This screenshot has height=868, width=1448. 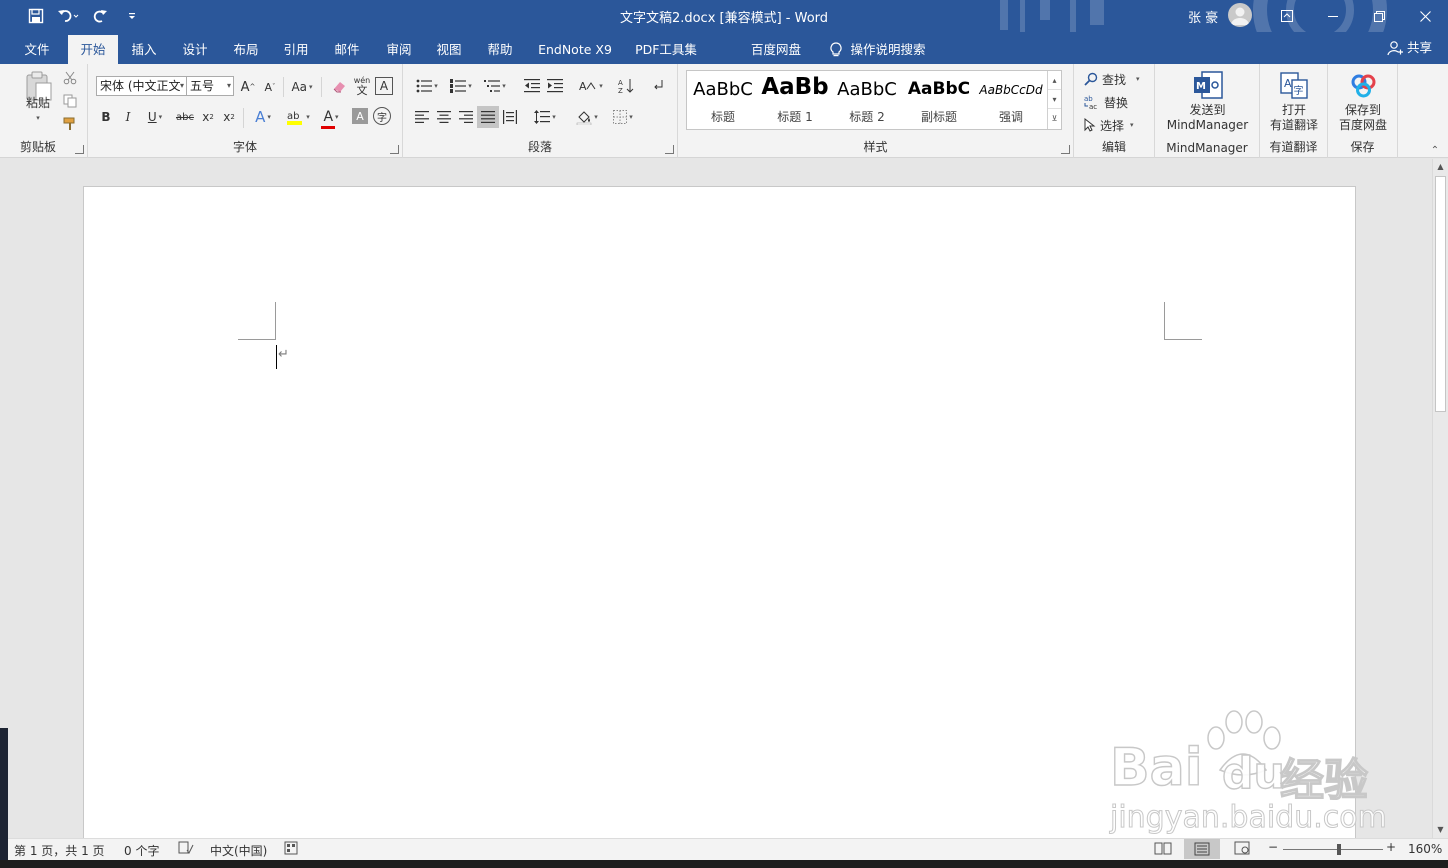 What do you see at coordinates (93, 49) in the screenshot?
I see `tab-home: 开始` at bounding box center [93, 49].